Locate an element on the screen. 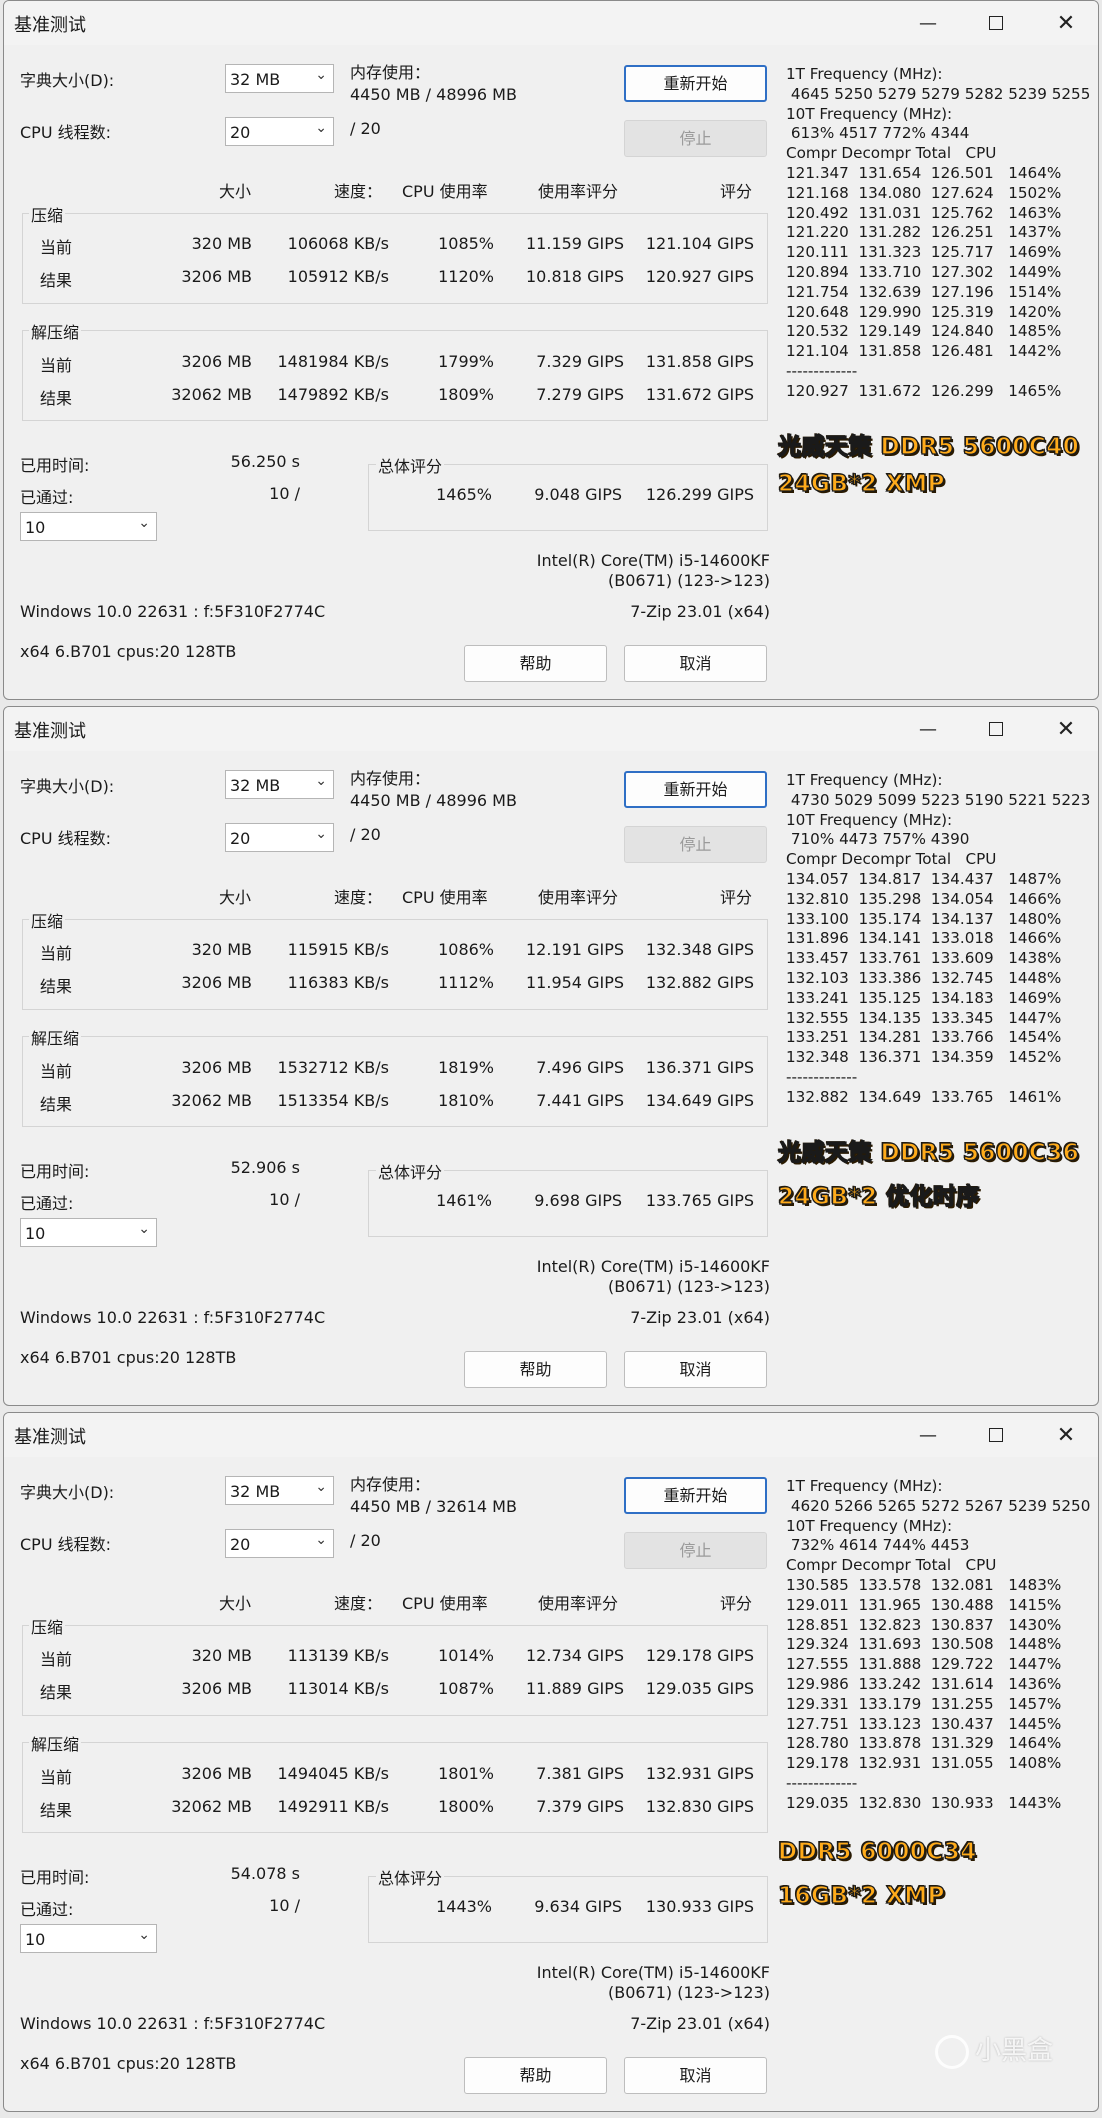 Image resolution: width=1102 pixels, height=2118 pixels. cell-rating: 136.371 GIPS is located at coordinates (699, 1067).